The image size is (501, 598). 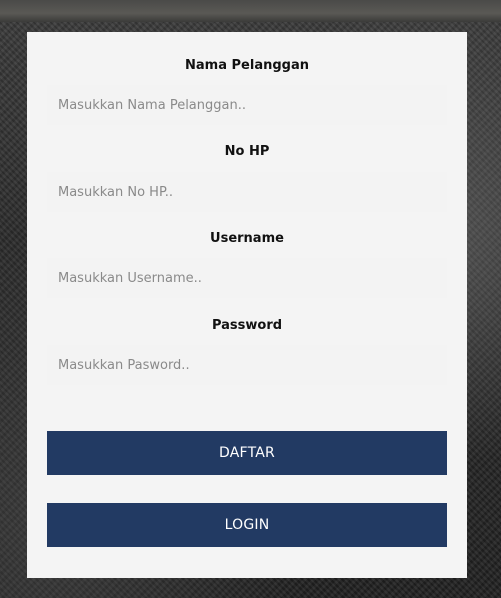 I want to click on register-button: DAFTAR, so click(x=247, y=453).